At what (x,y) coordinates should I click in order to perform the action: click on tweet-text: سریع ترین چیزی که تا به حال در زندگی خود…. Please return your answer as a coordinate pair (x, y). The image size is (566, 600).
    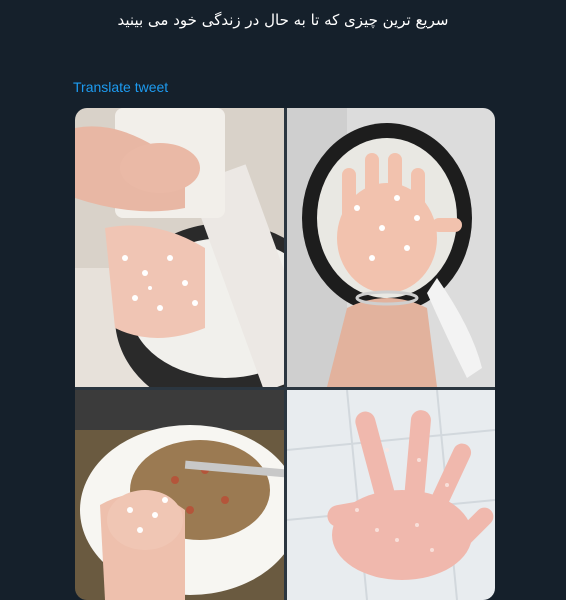
    Looking at the image, I should click on (283, 20).